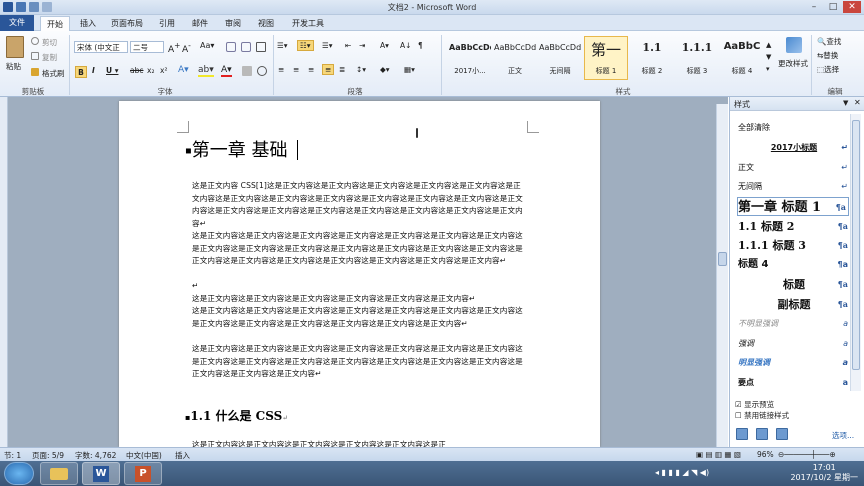 The width and height of the screenshot is (864, 486). Describe the element at coordinates (95, 455) in the screenshot. I see `status-words: 字数: 4,762` at that location.